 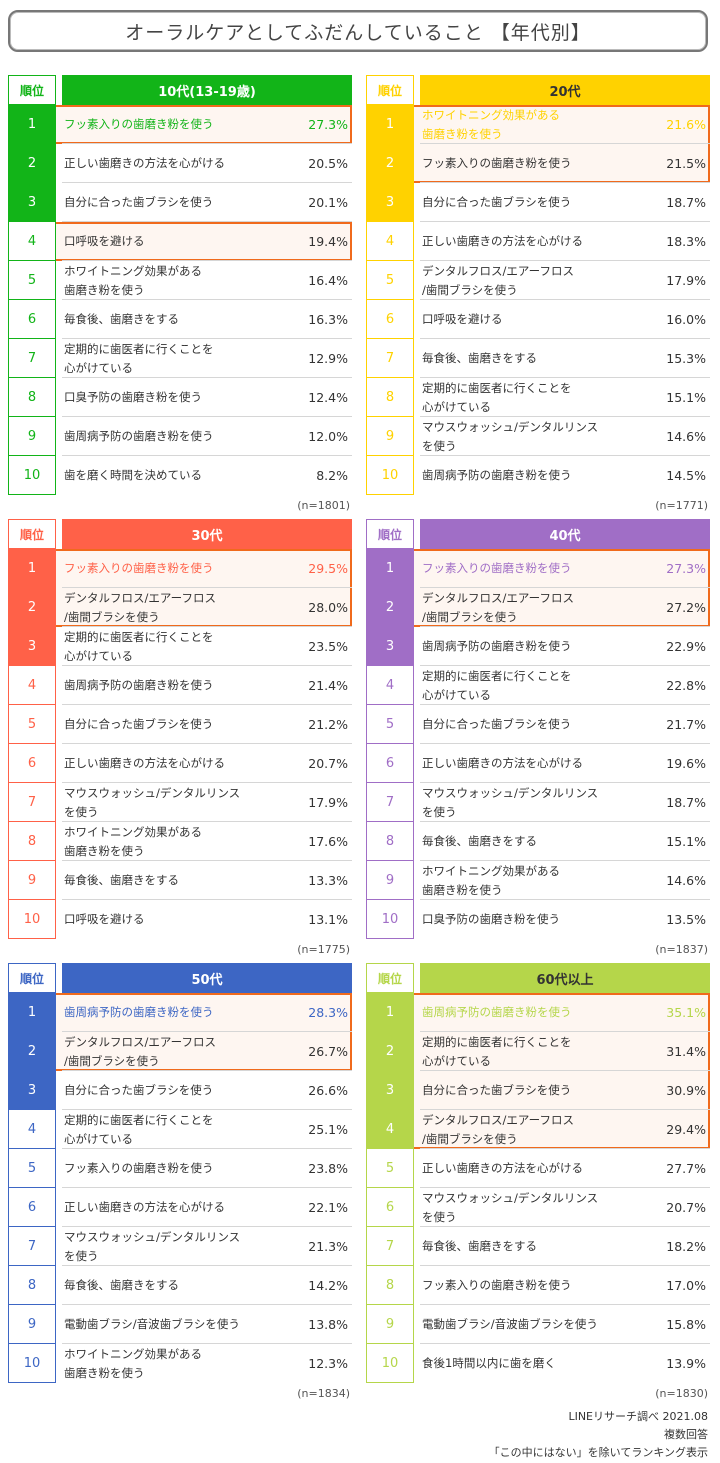 I want to click on item-percentage: 35.1%, so click(x=686, y=1012).